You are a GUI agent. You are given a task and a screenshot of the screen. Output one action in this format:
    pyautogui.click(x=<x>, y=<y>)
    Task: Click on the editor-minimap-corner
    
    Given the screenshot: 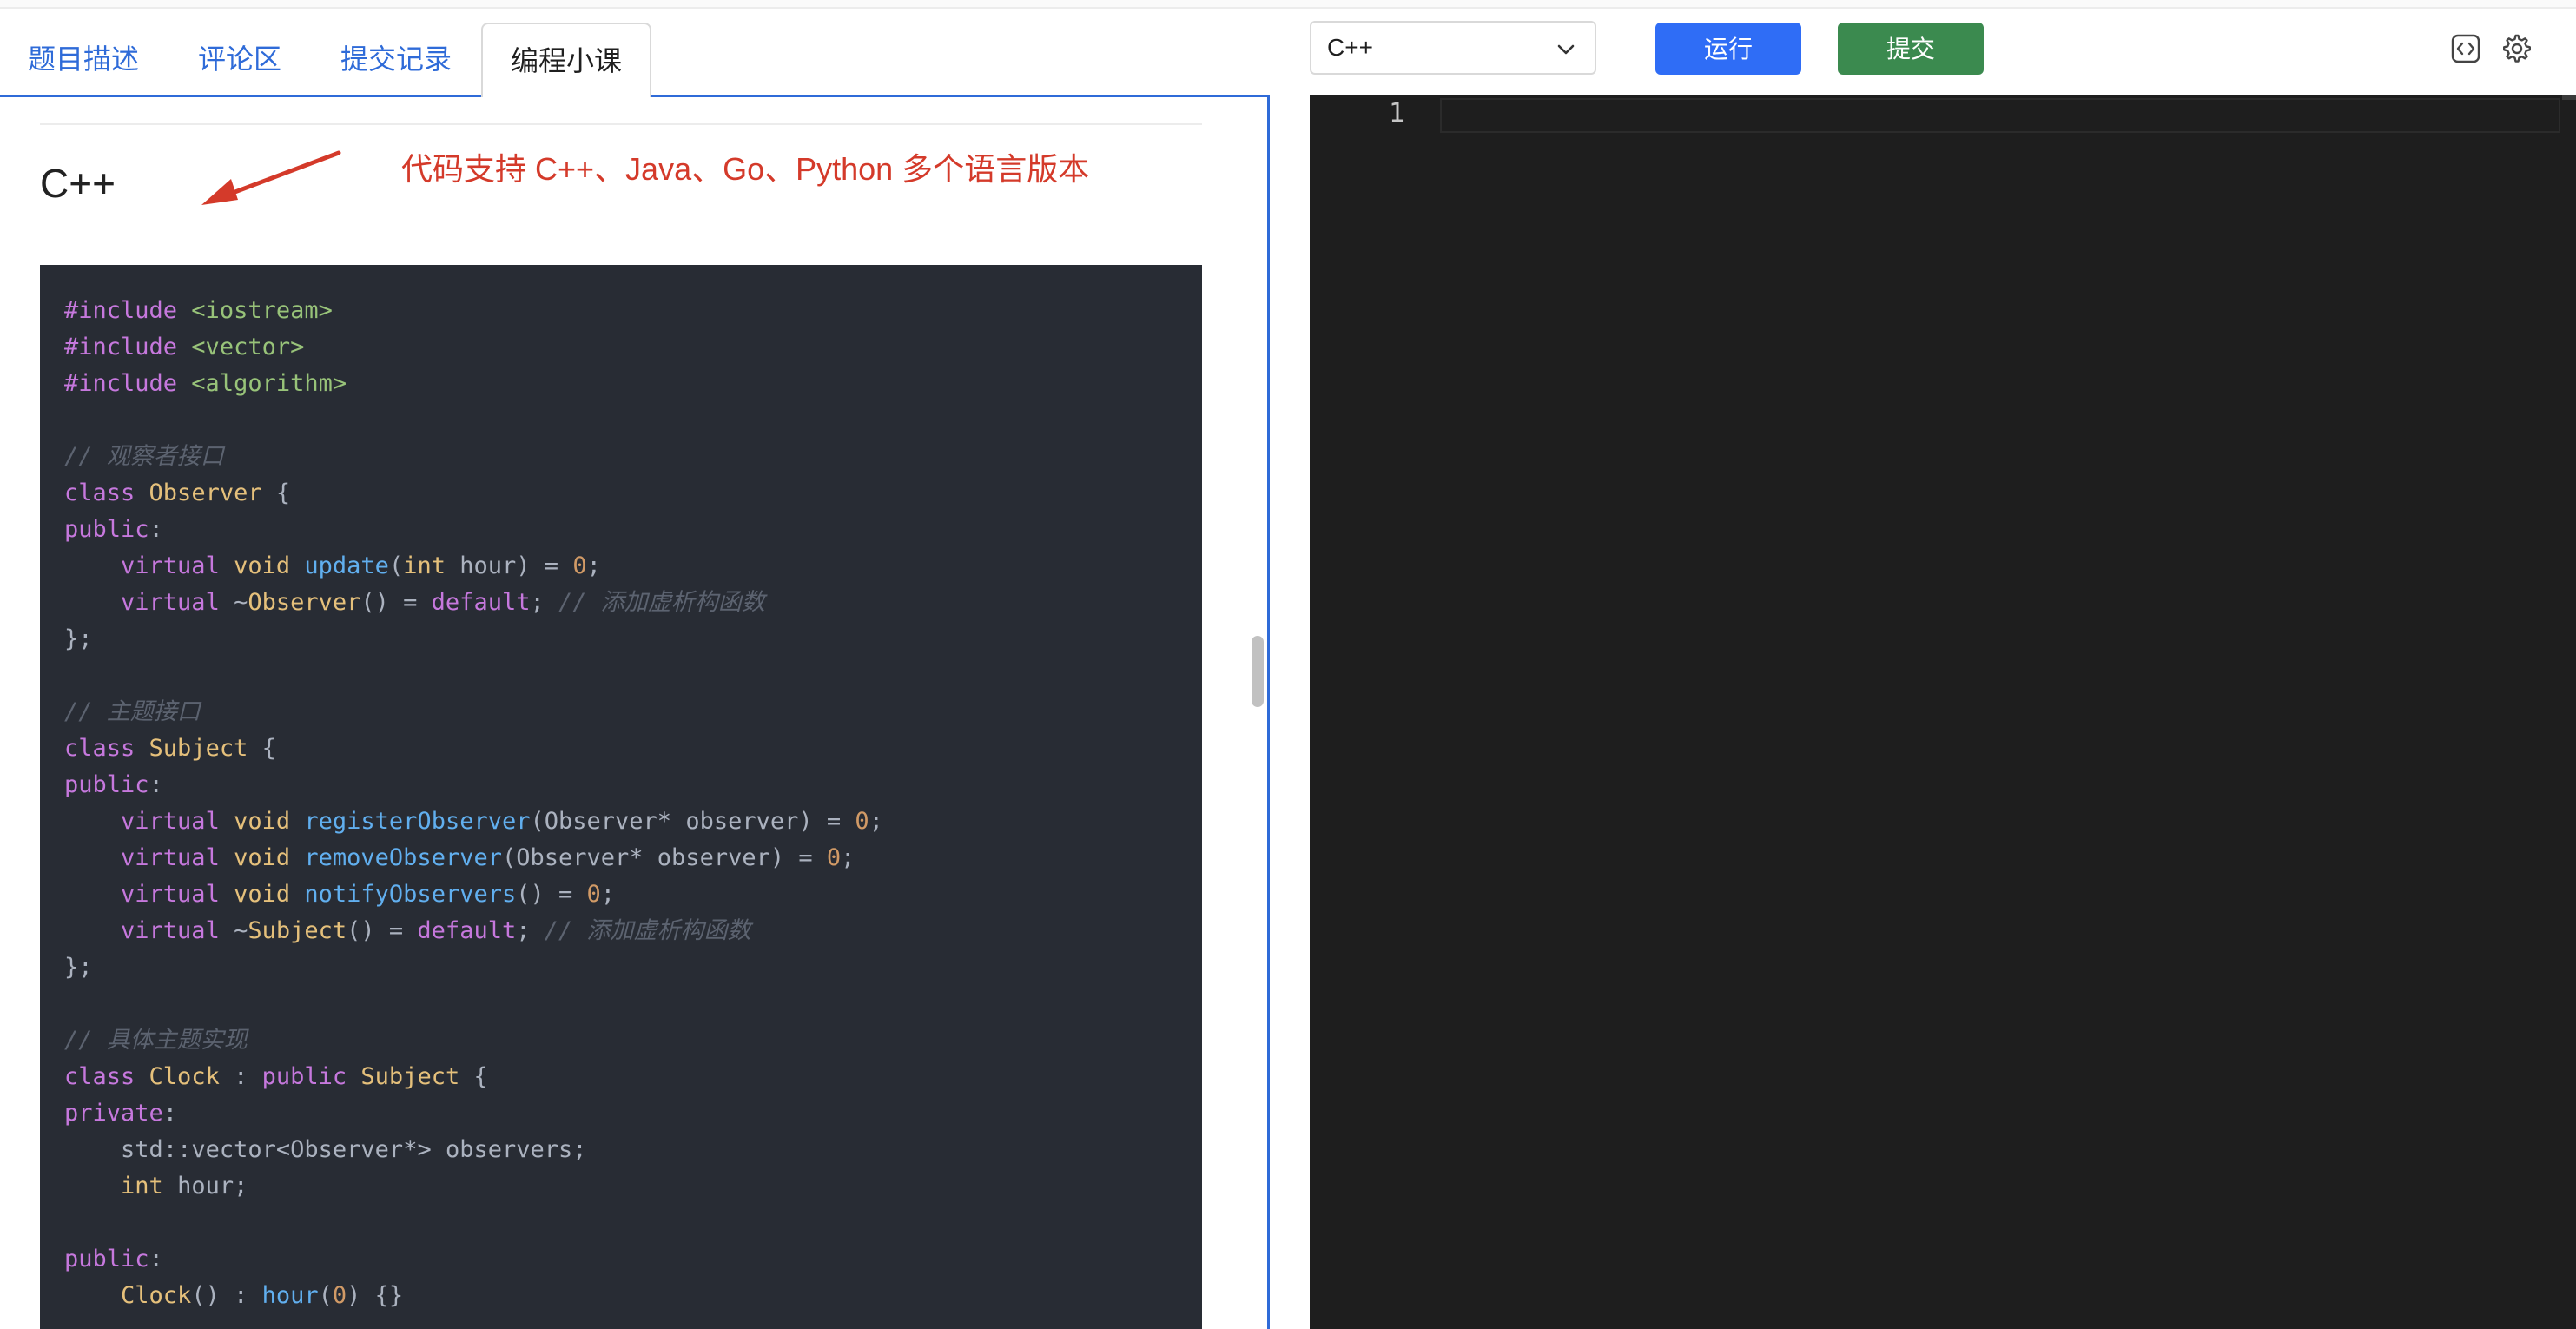 What is the action you would take?
    pyautogui.click(x=2569, y=97)
    